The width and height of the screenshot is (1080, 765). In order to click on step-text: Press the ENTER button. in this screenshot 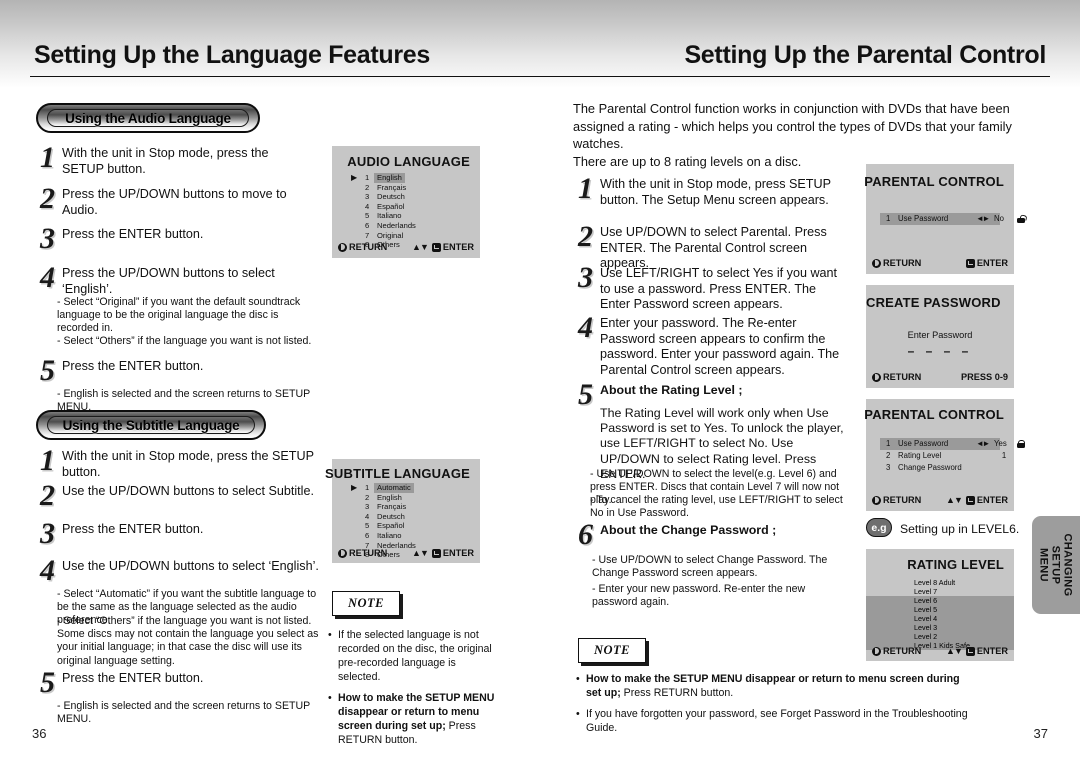, I will do `click(133, 678)`.